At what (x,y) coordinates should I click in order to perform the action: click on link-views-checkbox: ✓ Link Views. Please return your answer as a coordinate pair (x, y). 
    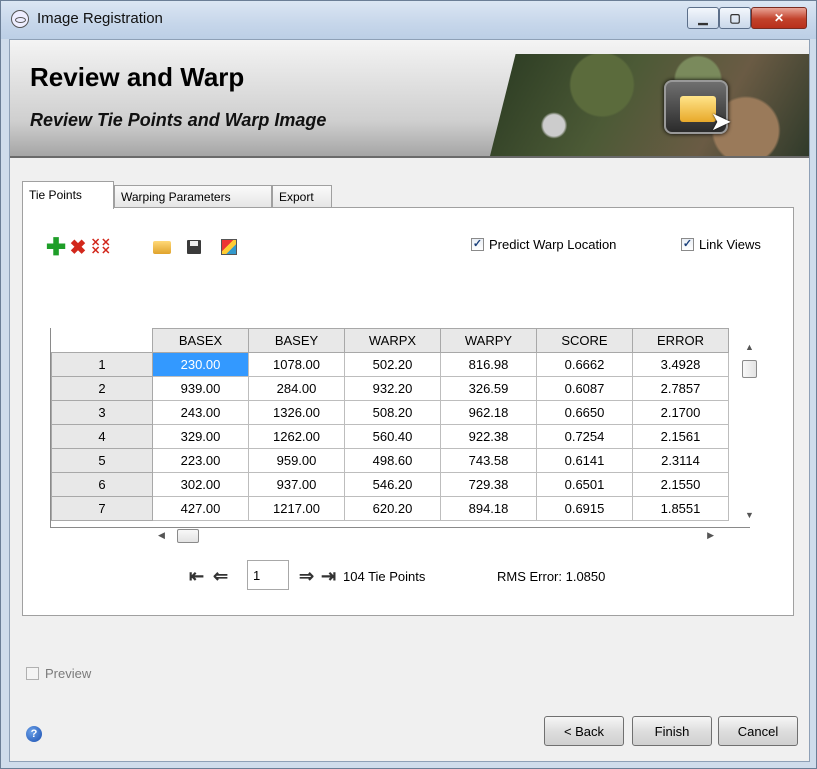
    Looking at the image, I should click on (721, 244).